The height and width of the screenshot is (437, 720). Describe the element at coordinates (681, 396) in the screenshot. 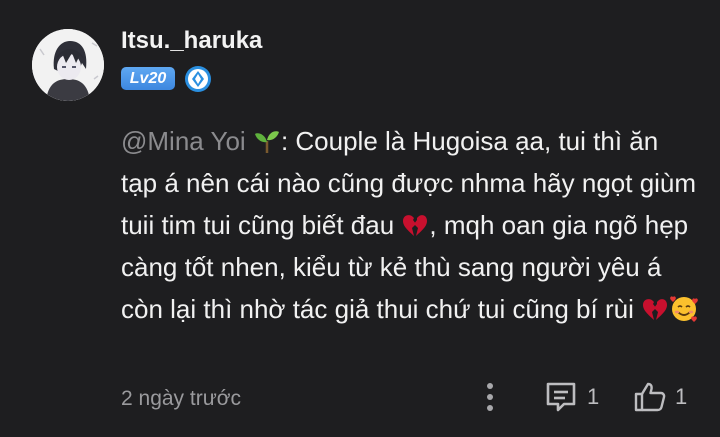

I see `like-count: 1` at that location.